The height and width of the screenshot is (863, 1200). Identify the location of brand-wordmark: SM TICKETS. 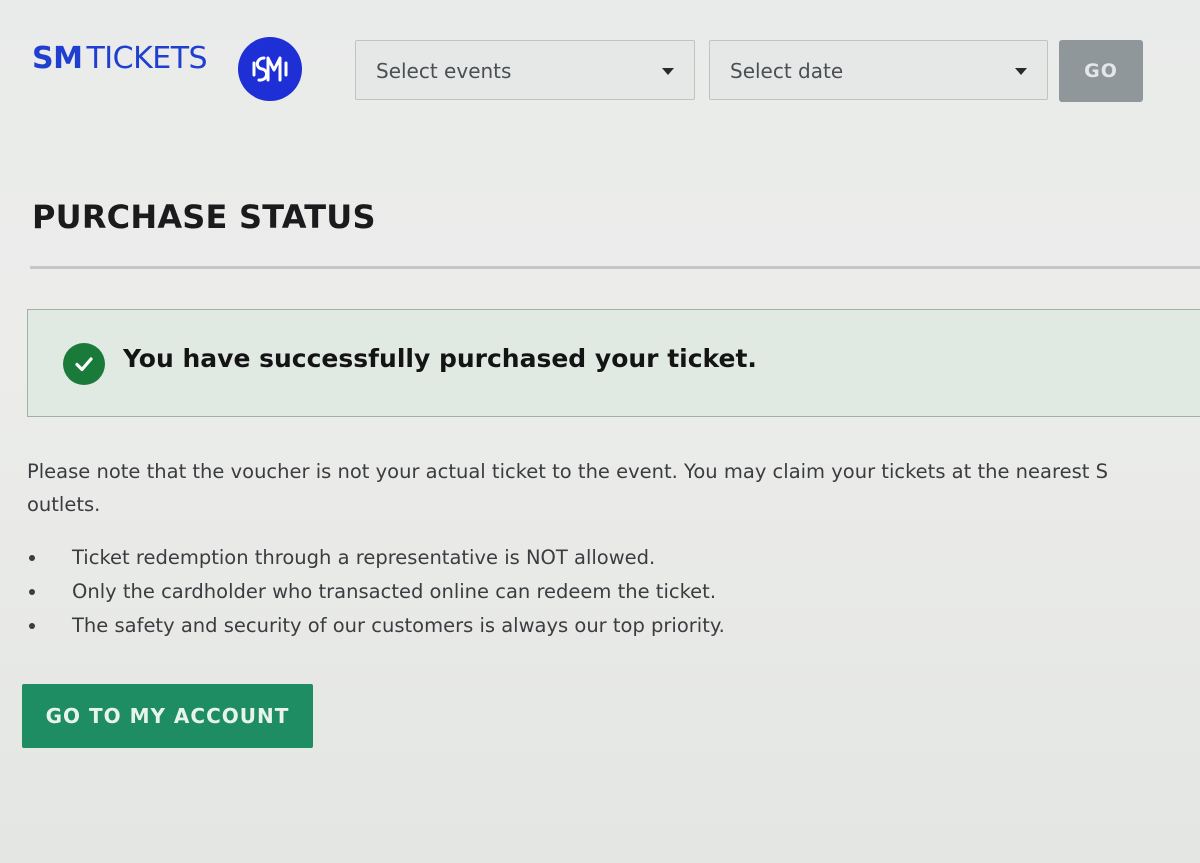
(120, 58).